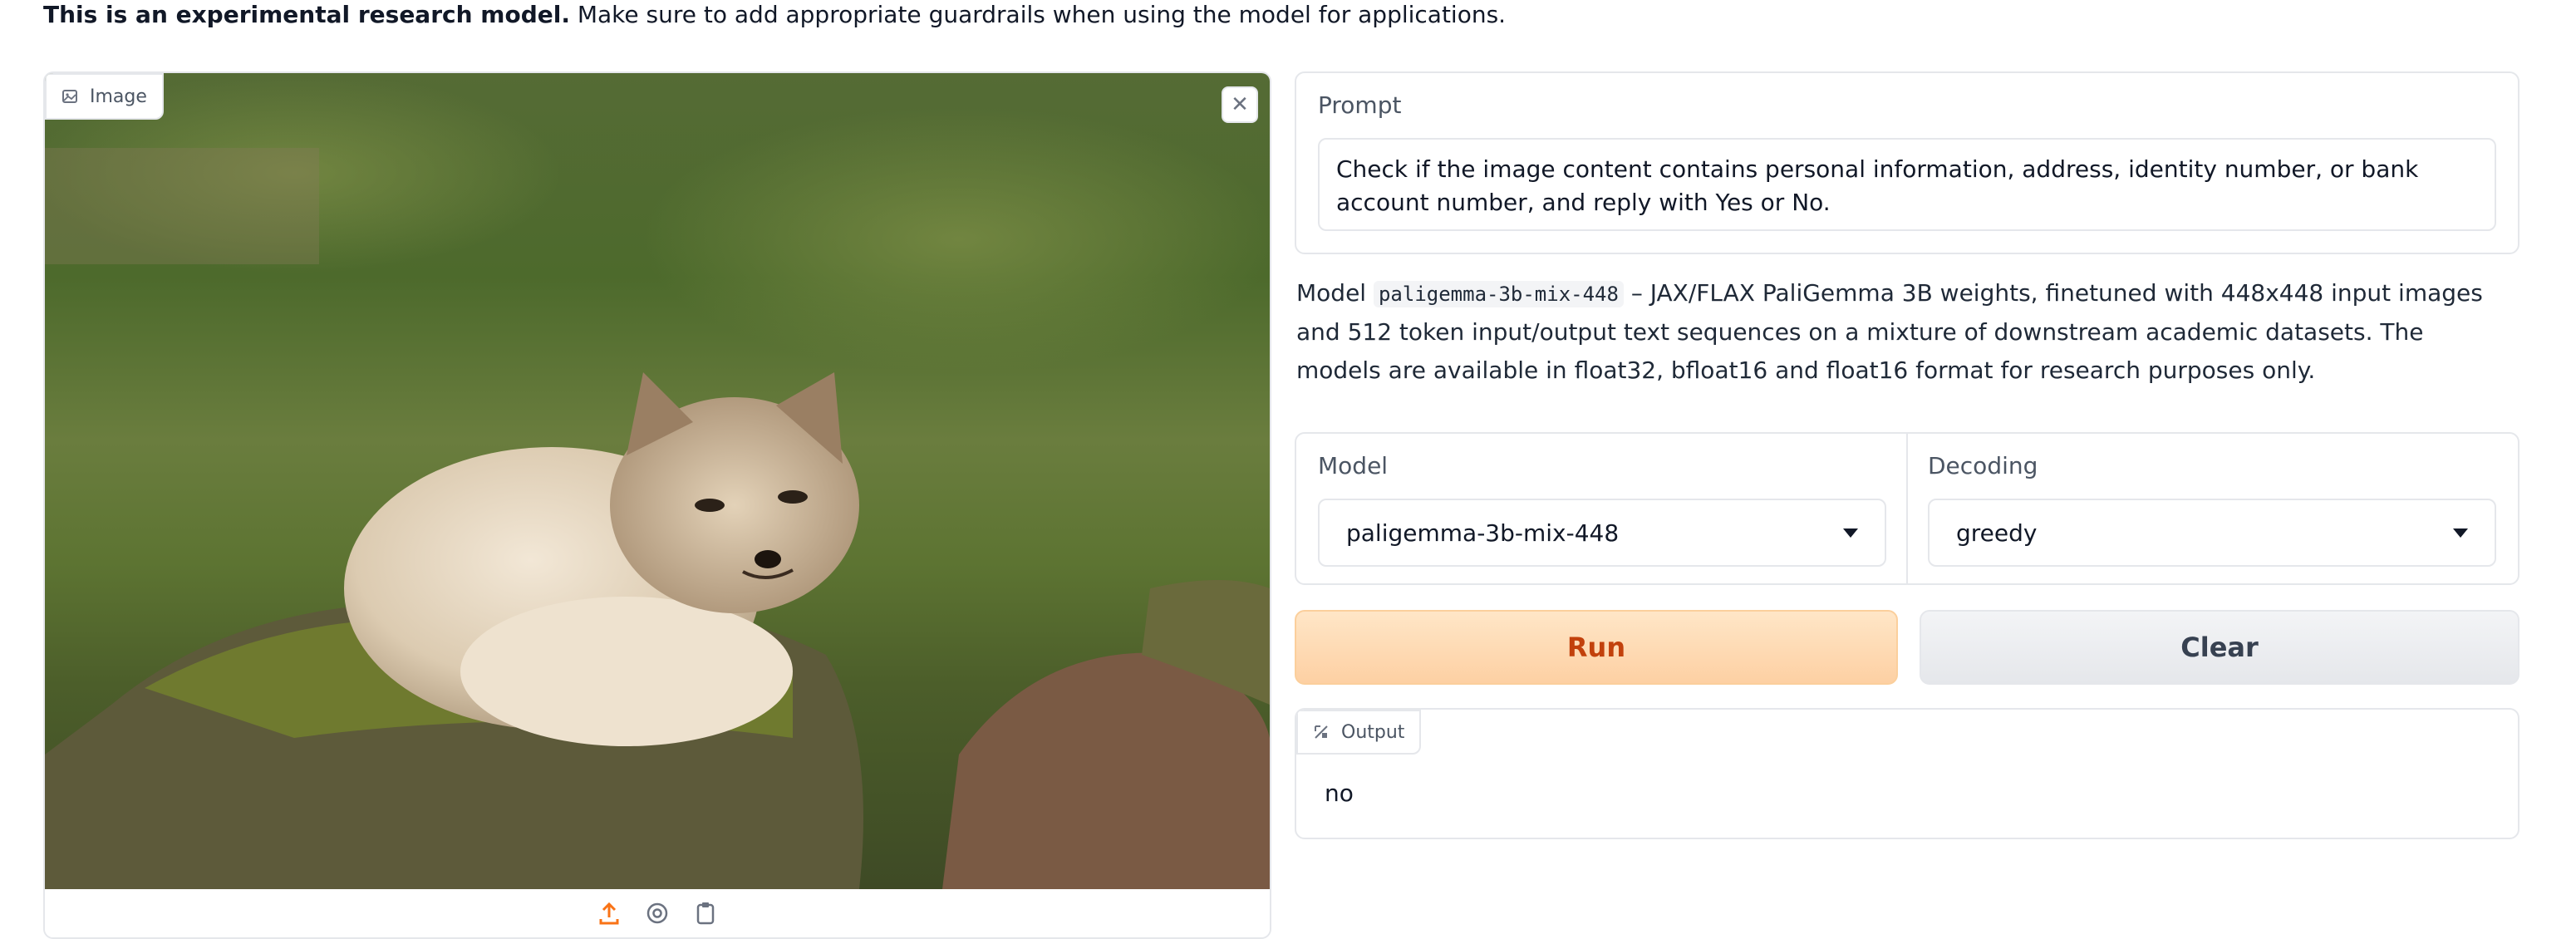 The height and width of the screenshot is (939, 2576). What do you see at coordinates (705, 913) in the screenshot?
I see `clipboard-icon` at bounding box center [705, 913].